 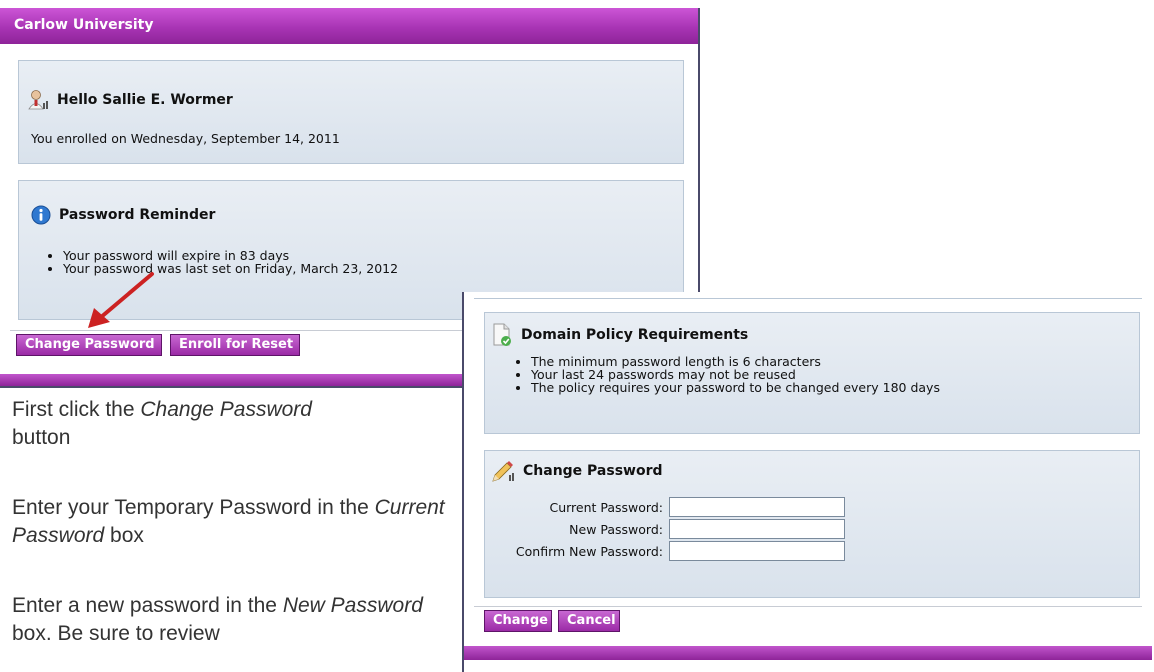 I want to click on instruction-text: button, so click(x=41, y=437).